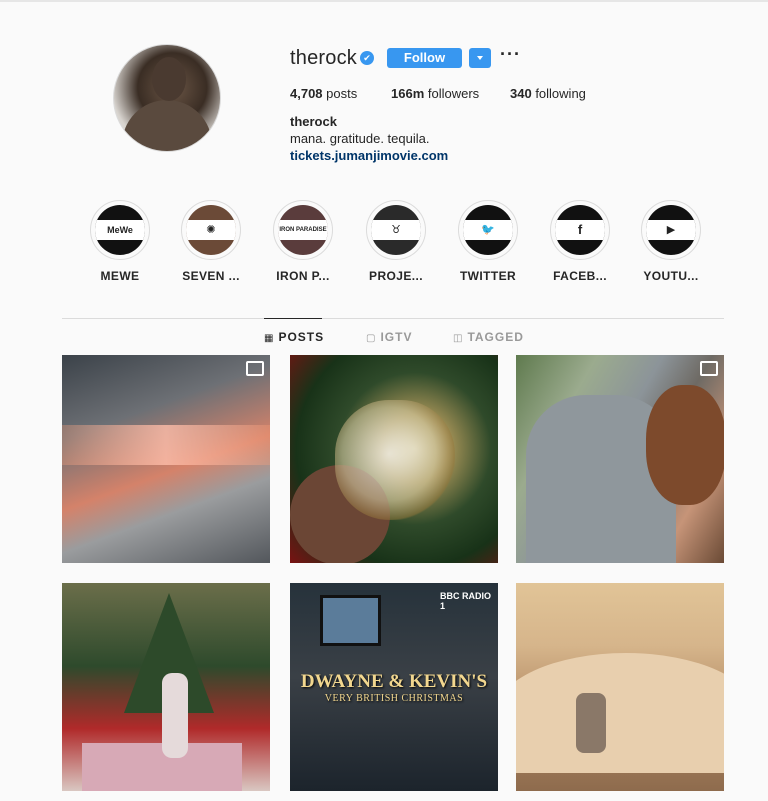 The image size is (768, 801). Describe the element at coordinates (371, 338) in the screenshot. I see `igtv-icon: ▢` at that location.